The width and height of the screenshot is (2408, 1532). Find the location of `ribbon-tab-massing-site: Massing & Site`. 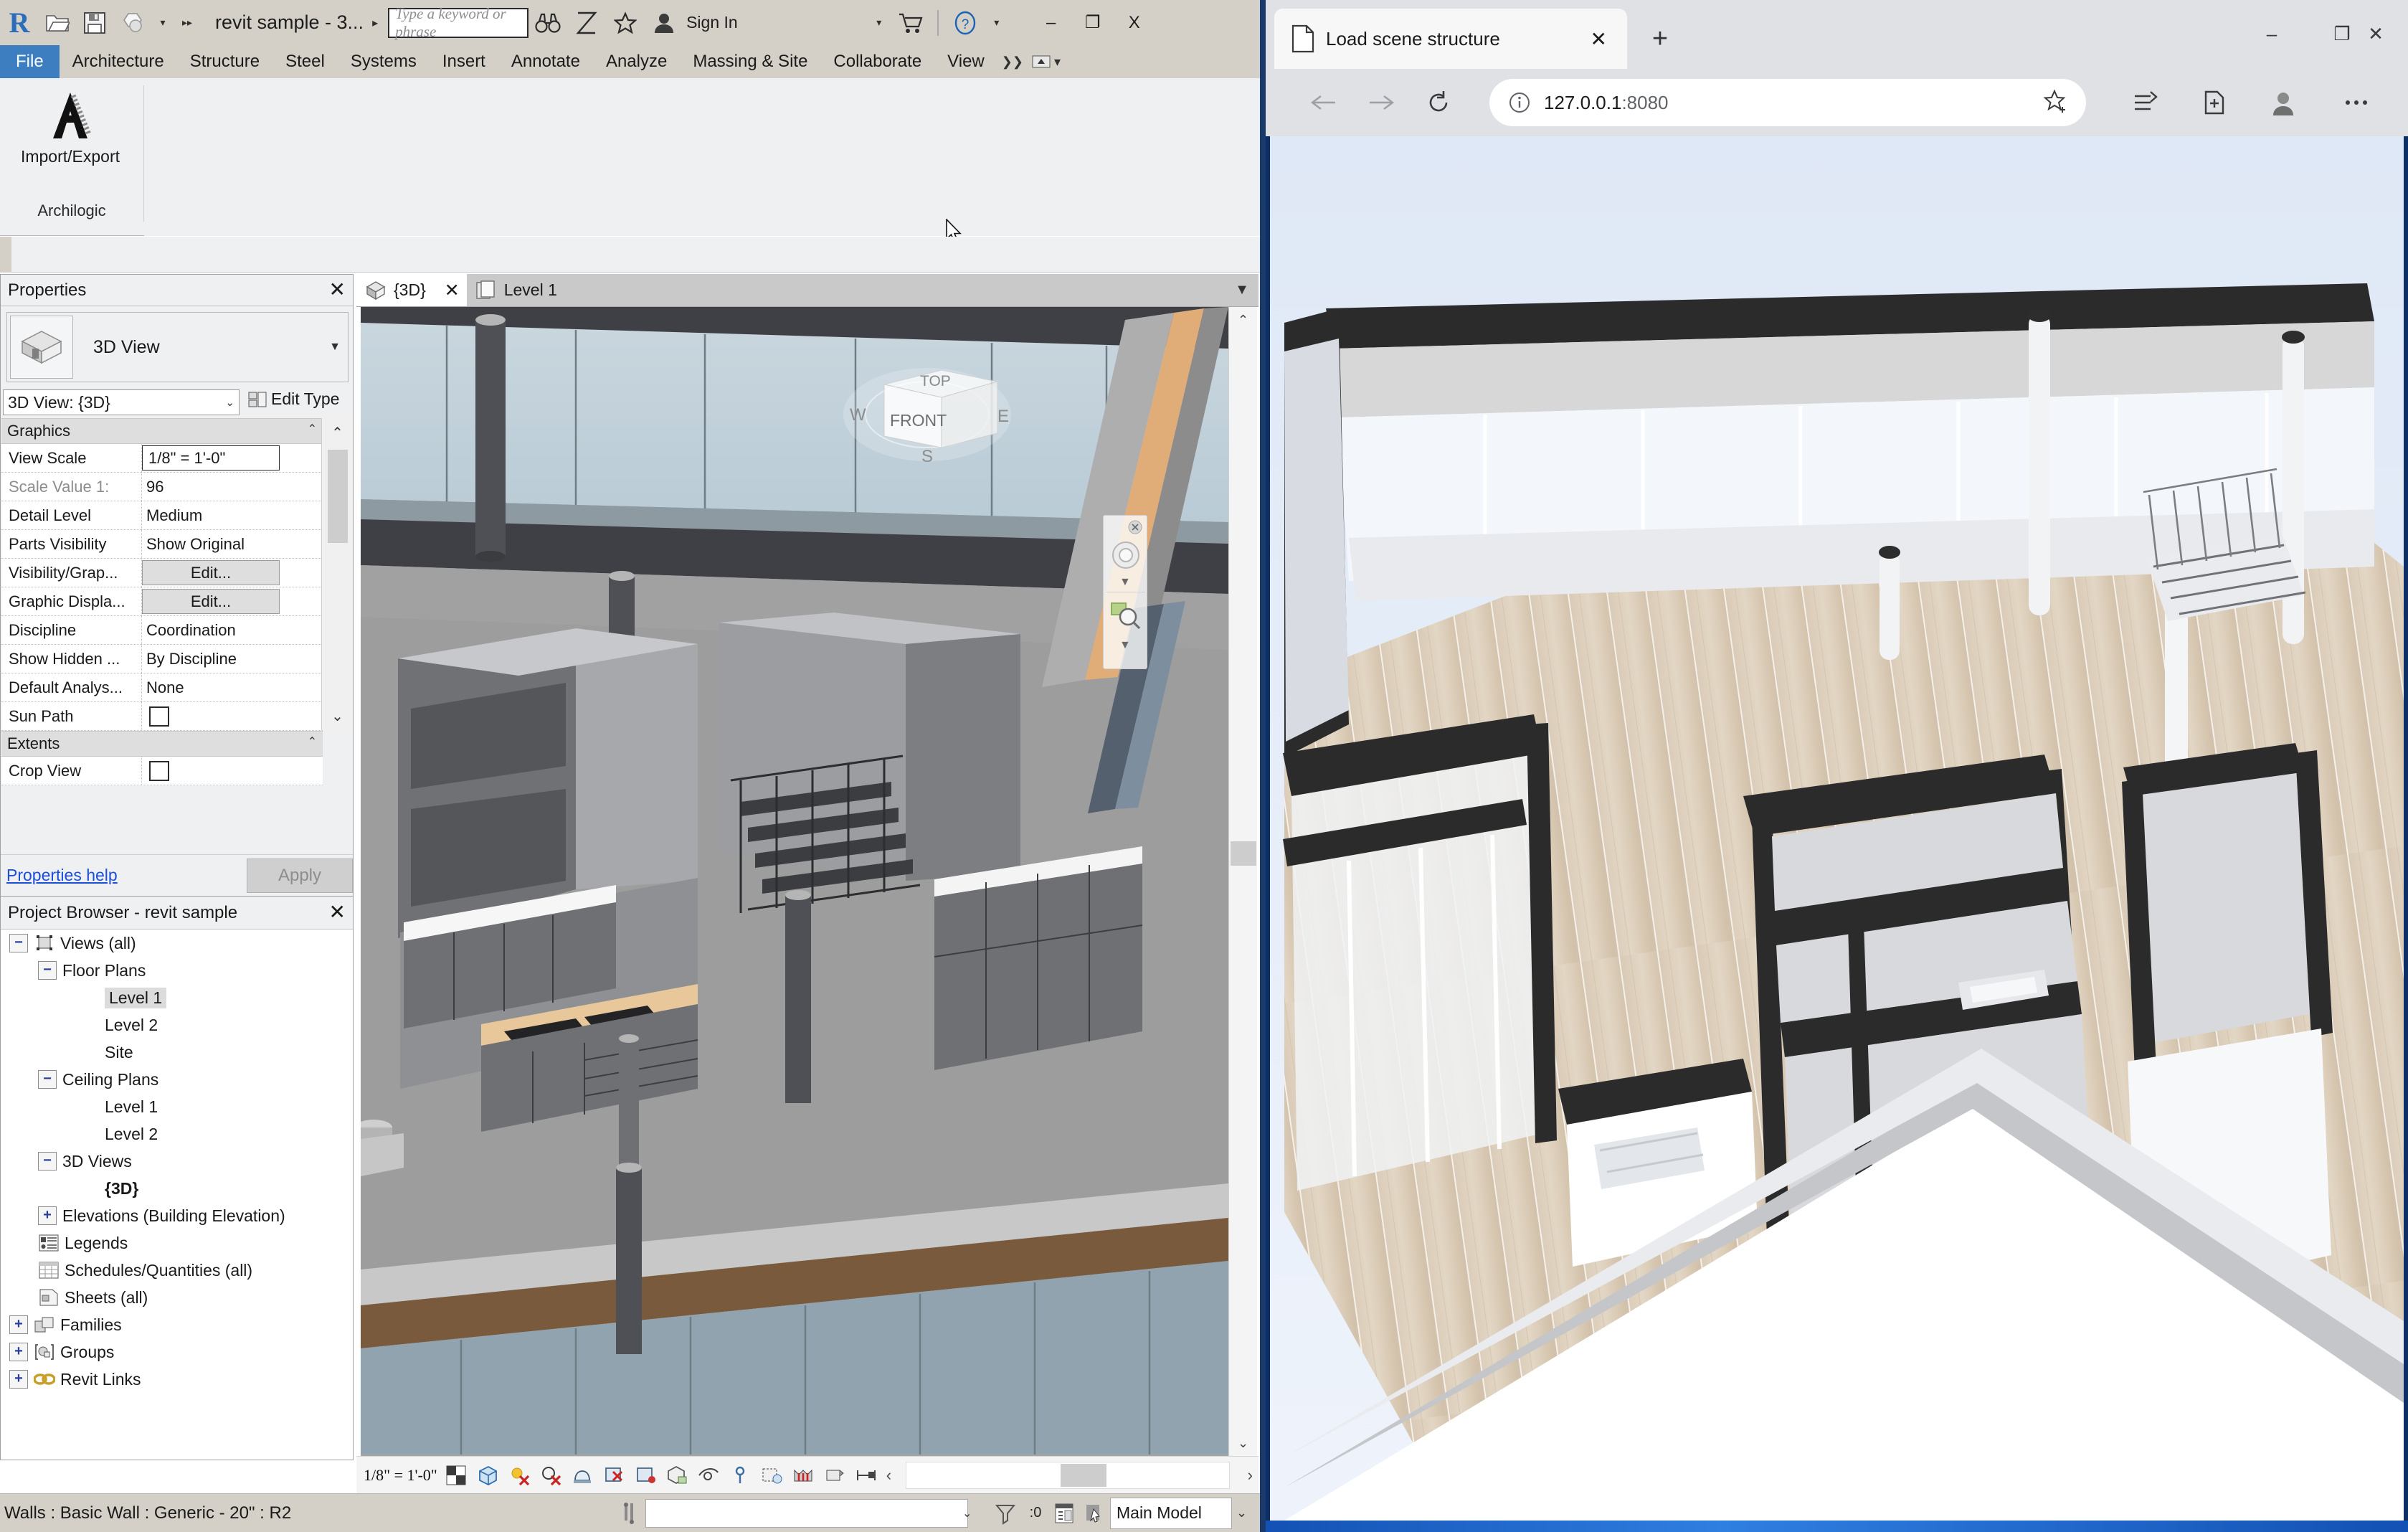

ribbon-tab-massing-site: Massing & Site is located at coordinates (750, 62).